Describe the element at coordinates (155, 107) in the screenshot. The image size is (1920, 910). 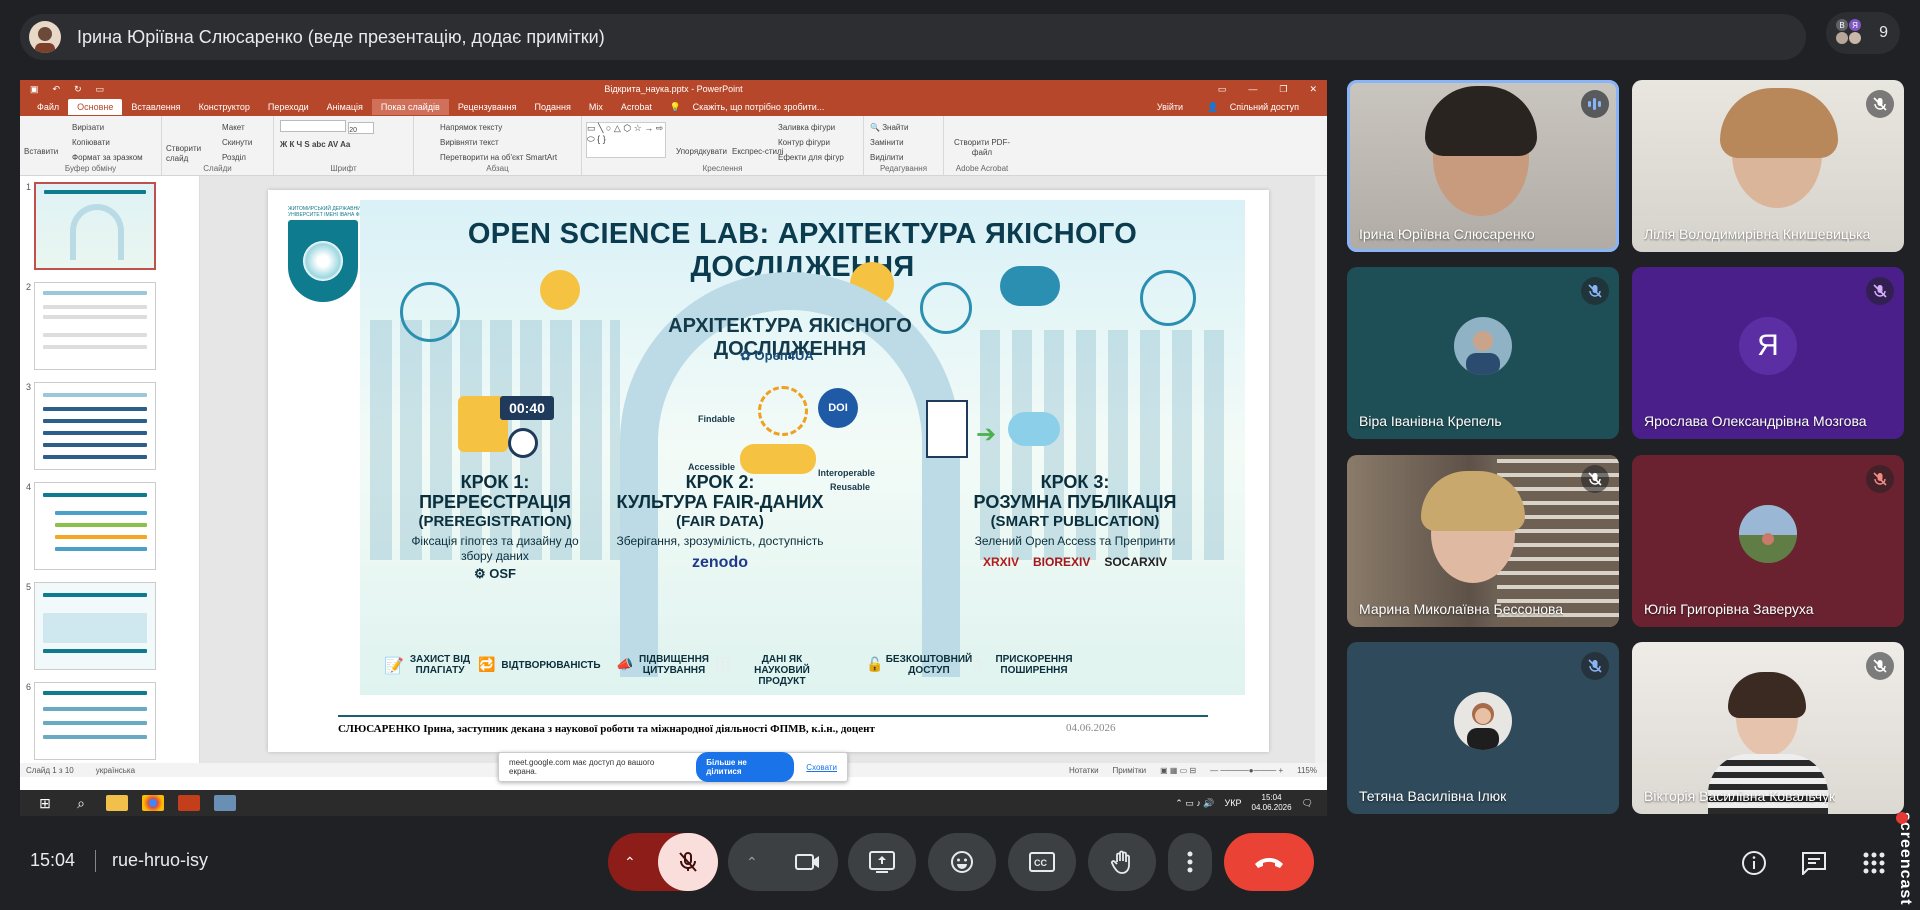
I see `menu-insert: Вставлення` at that location.